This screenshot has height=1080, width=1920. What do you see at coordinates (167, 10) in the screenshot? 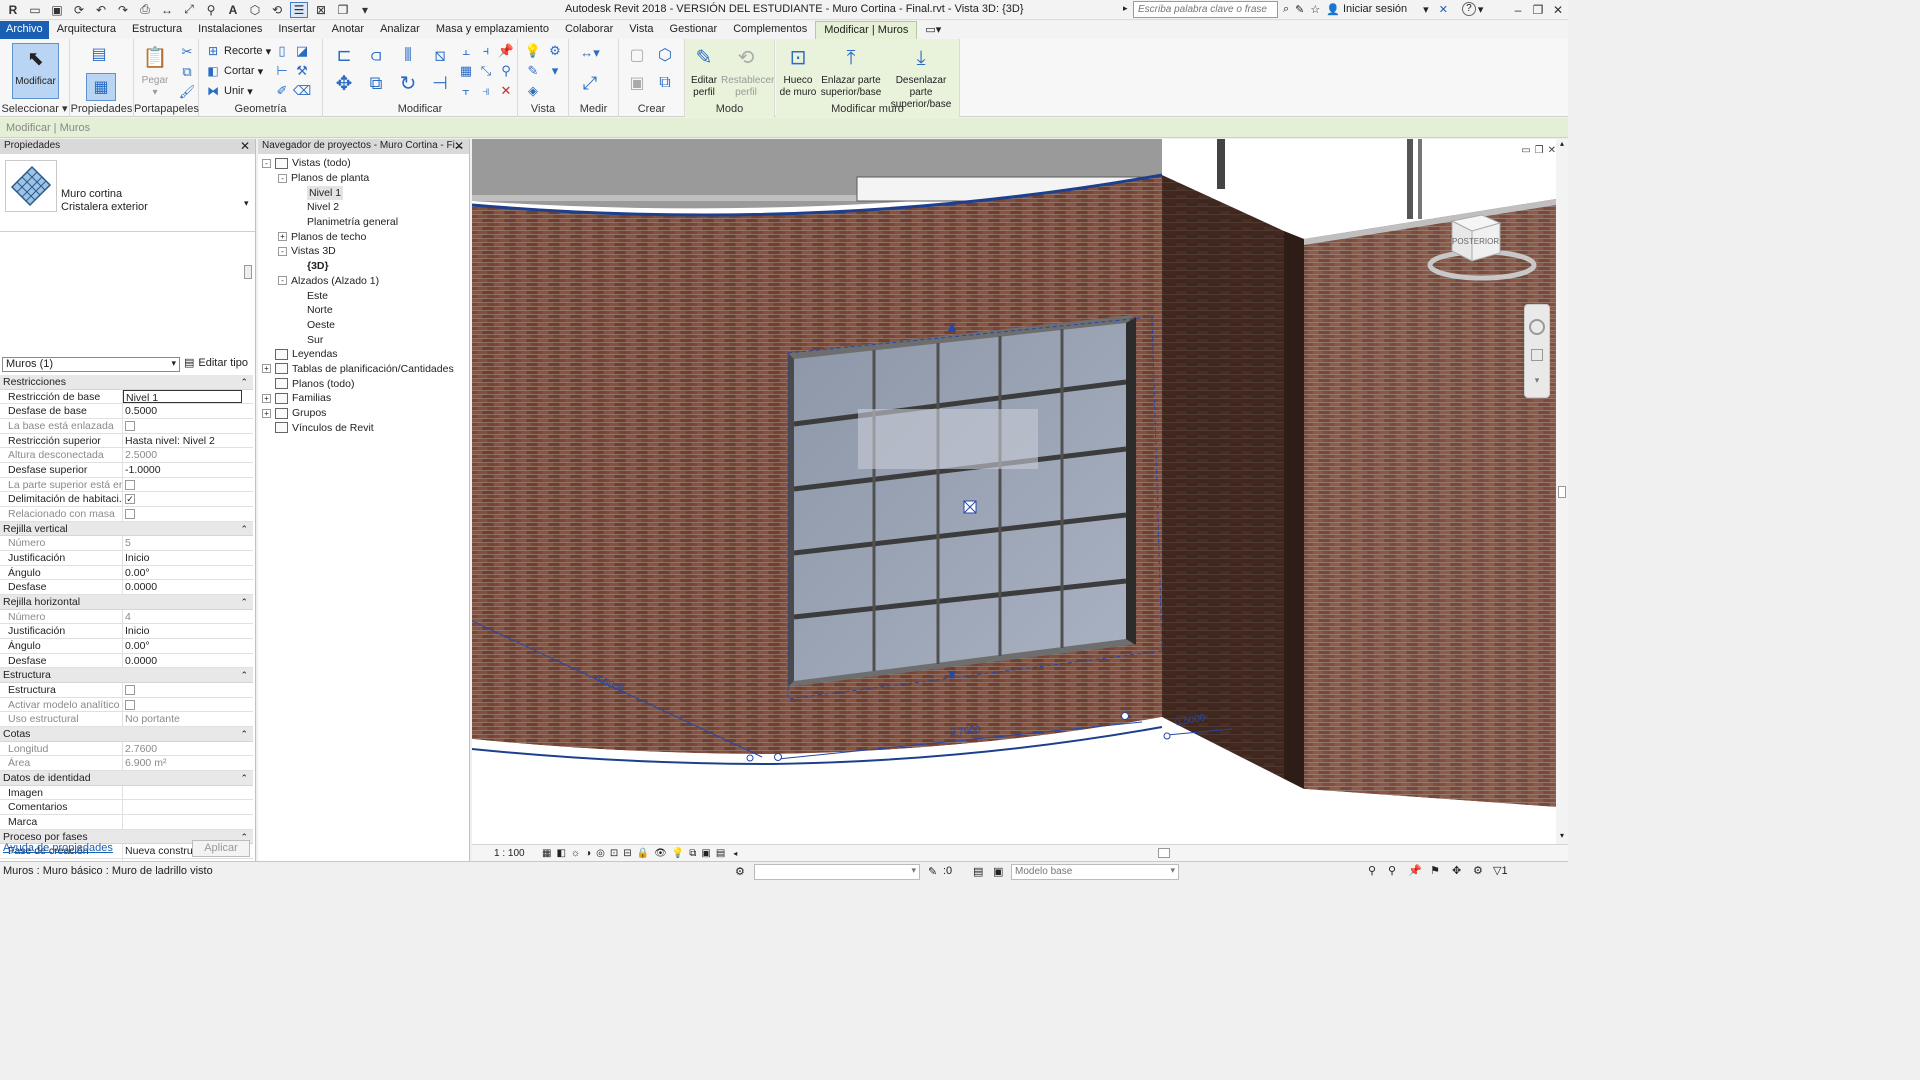
I see `measure-icon: ↔` at bounding box center [167, 10].